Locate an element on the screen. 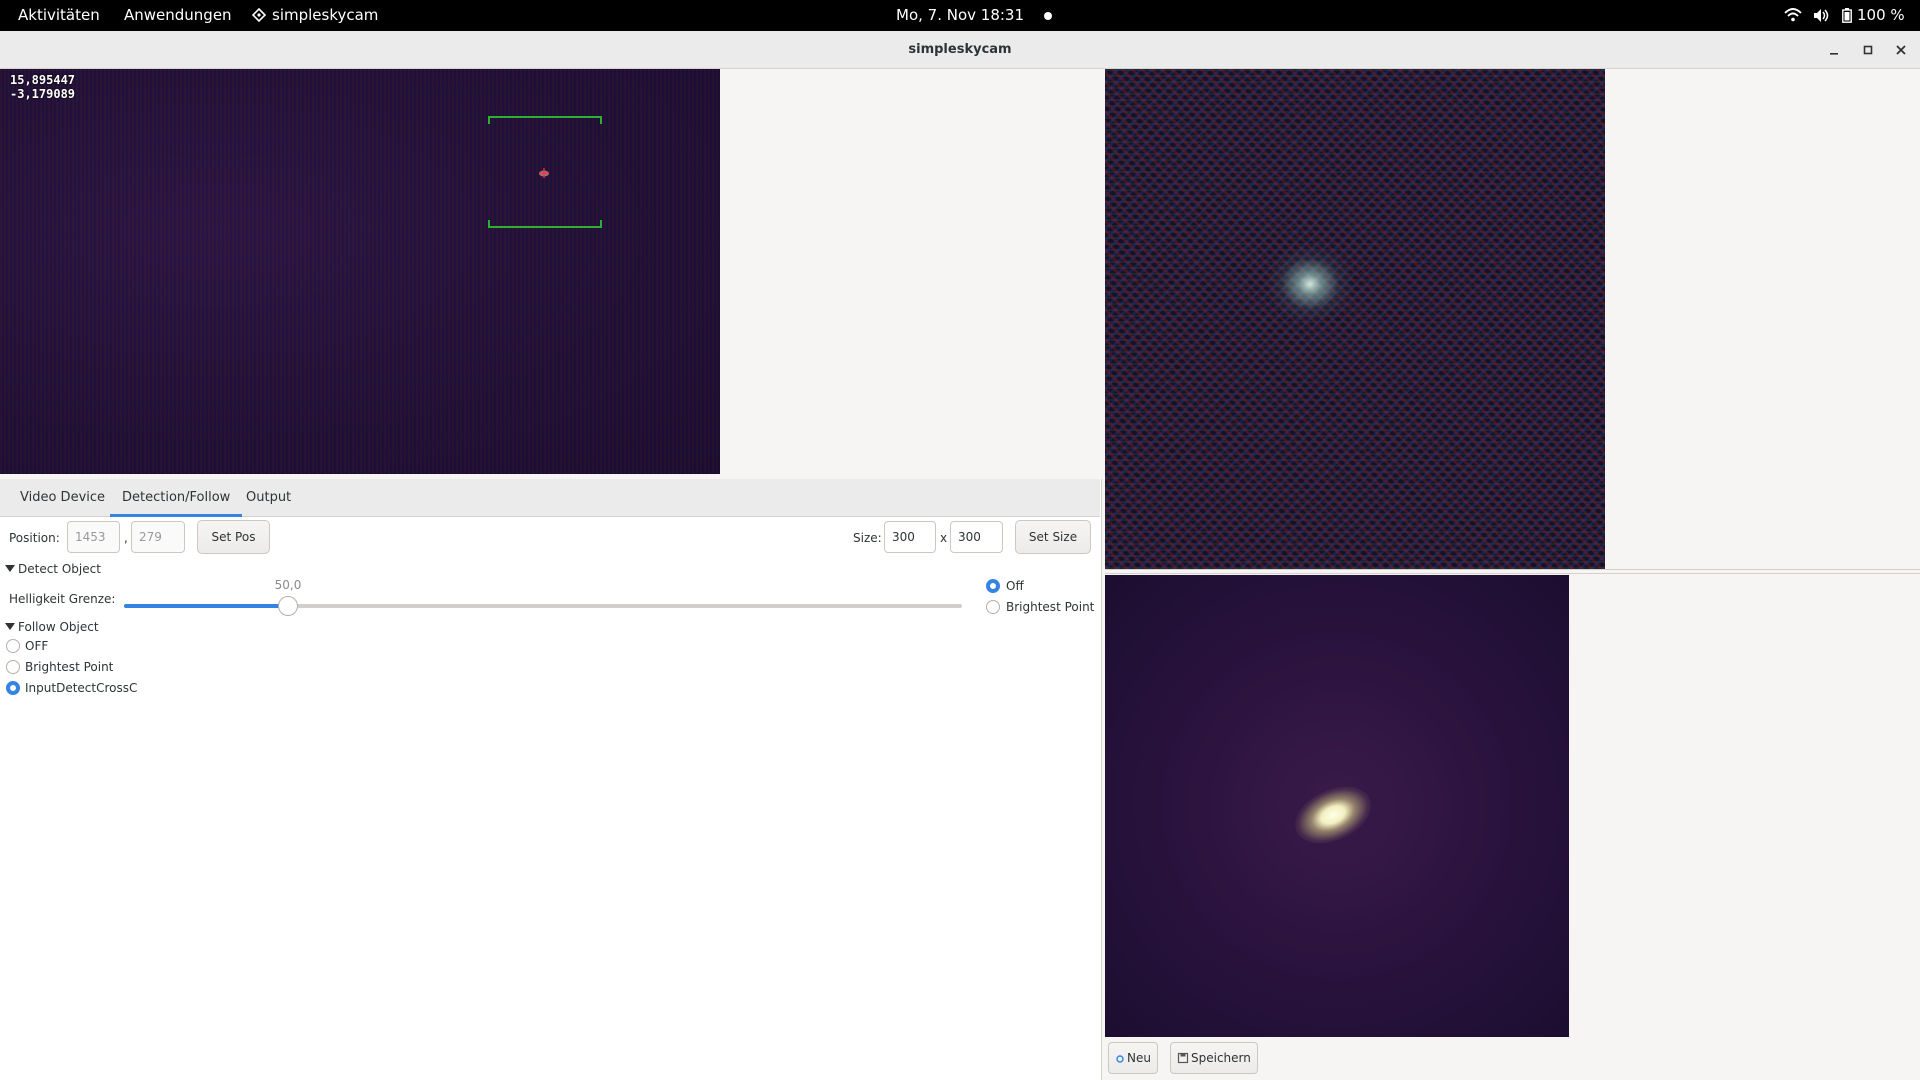 This screenshot has height=1080, width=1920. follow-brightest-label: Brightest Point is located at coordinates (69, 667).